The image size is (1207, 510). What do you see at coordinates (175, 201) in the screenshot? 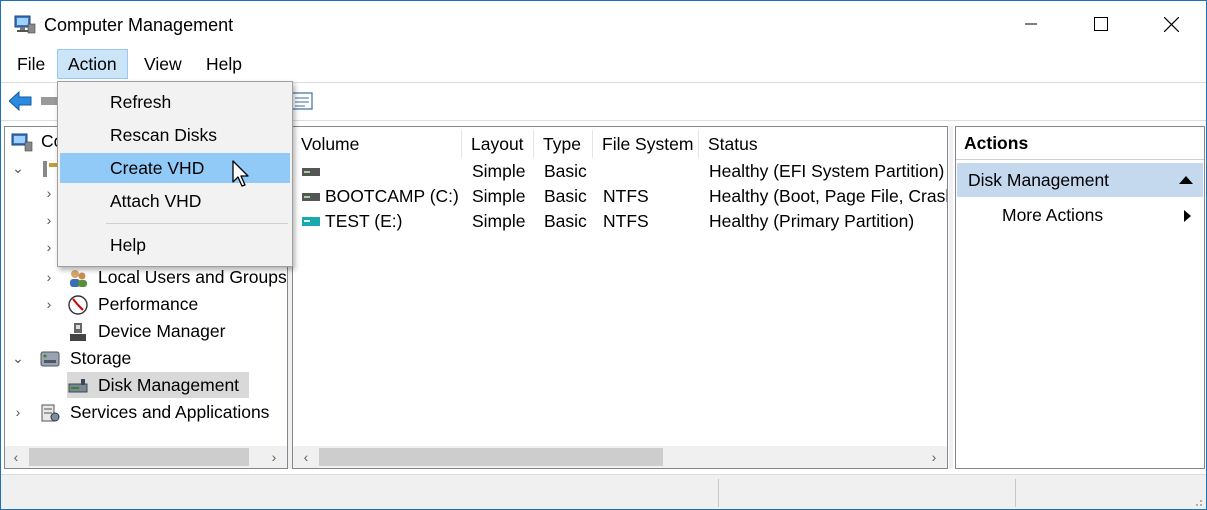
I see `menu-item-attach-vhd: Attach VHD` at bounding box center [175, 201].